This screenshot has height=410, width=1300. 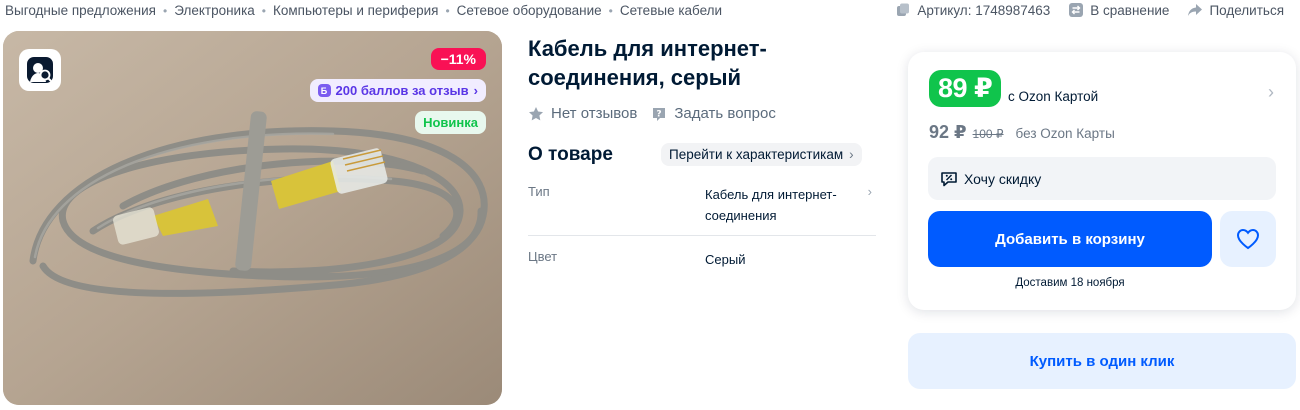 What do you see at coordinates (402, 90) in the screenshot?
I see `points-label: 200 баллов за отзыв` at bounding box center [402, 90].